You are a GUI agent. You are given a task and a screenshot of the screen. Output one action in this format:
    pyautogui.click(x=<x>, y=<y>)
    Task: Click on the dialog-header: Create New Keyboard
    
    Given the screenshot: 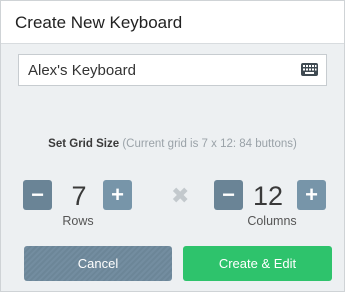 What is the action you would take?
    pyautogui.click(x=172, y=22)
    